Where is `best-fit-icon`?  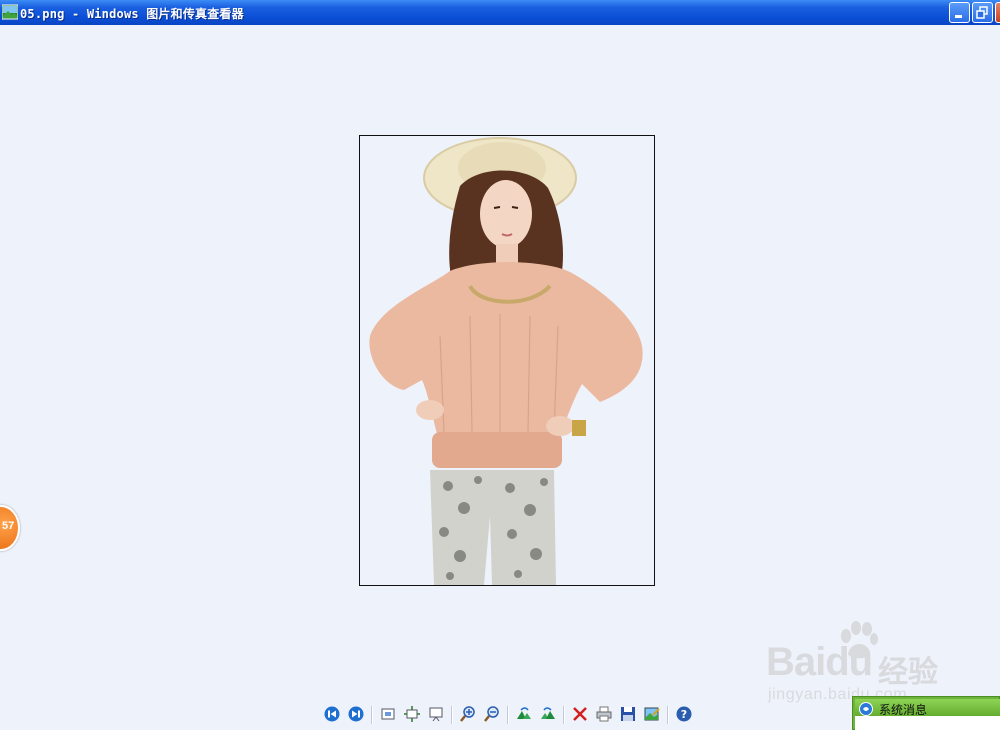 best-fit-icon is located at coordinates (388, 714).